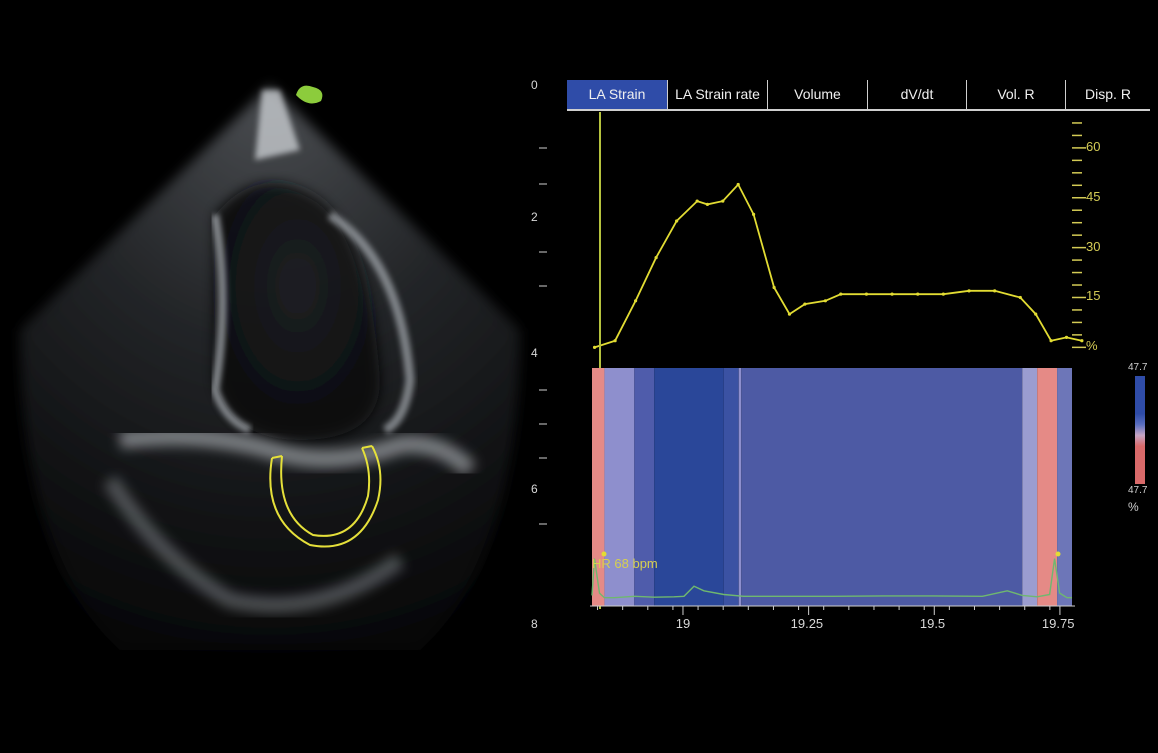 The width and height of the screenshot is (1158, 753). What do you see at coordinates (625, 563) in the screenshot?
I see `heart-rate-label: HR 68 bpm` at bounding box center [625, 563].